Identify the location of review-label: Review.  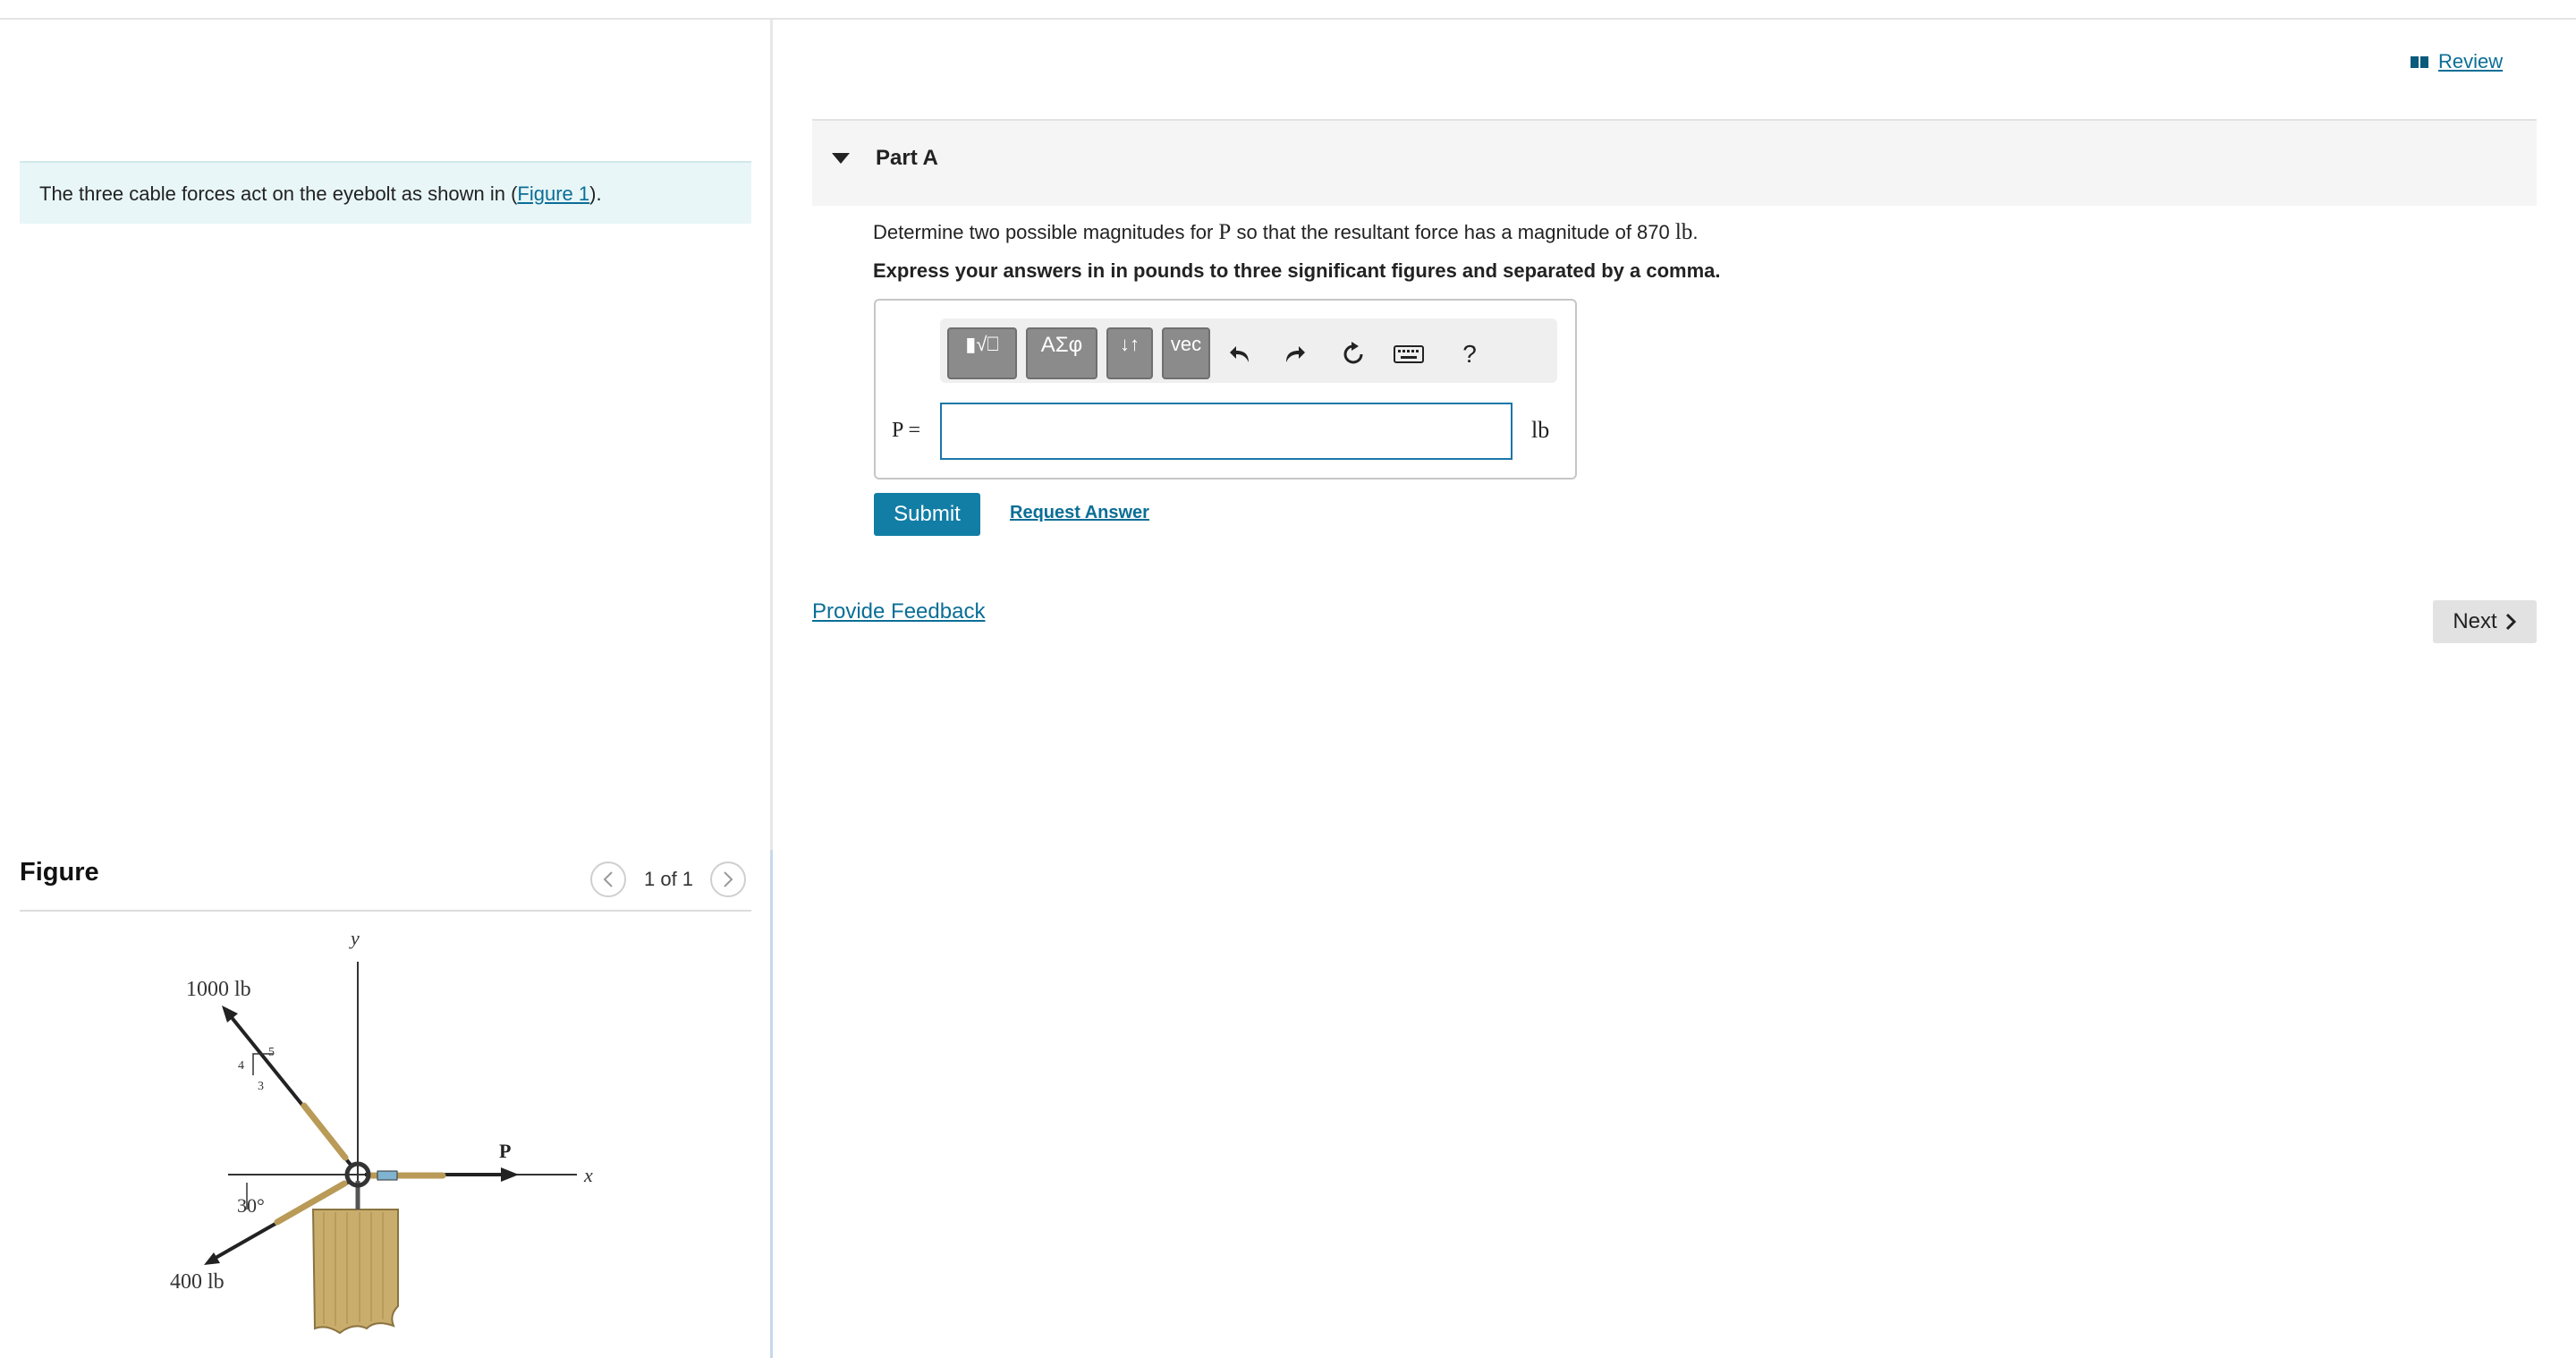
(2471, 61).